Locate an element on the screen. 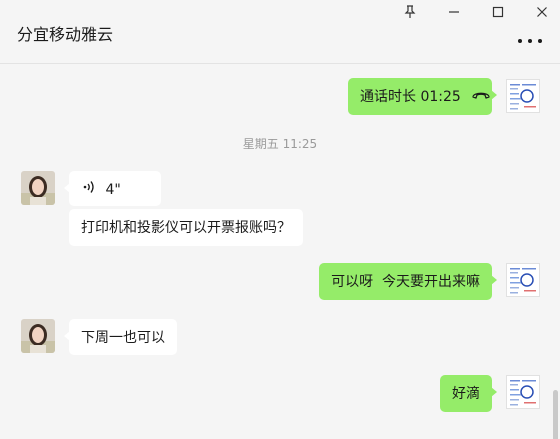 This screenshot has height=439, width=560. message-bubble: 可以呀 今天要开出来嘛 is located at coordinates (408, 281).